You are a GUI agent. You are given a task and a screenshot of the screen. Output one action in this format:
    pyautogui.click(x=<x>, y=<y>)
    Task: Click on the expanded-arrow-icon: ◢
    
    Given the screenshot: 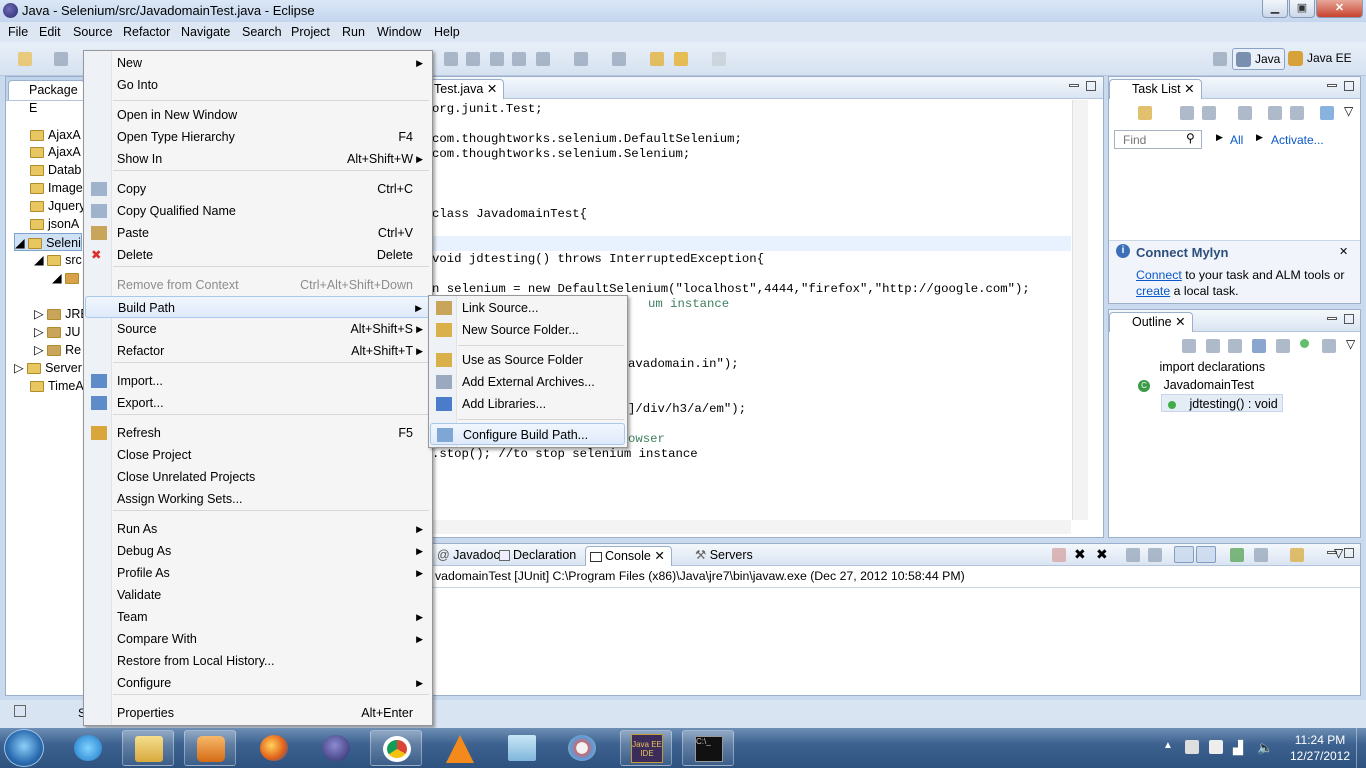 What is the action you would take?
    pyautogui.click(x=21, y=243)
    